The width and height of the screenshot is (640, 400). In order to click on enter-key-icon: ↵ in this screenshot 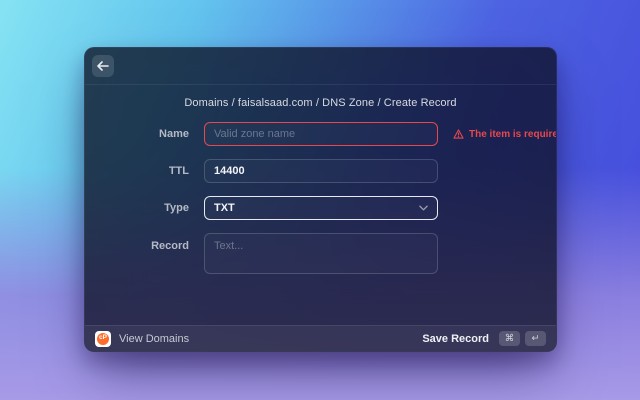, I will do `click(535, 338)`.